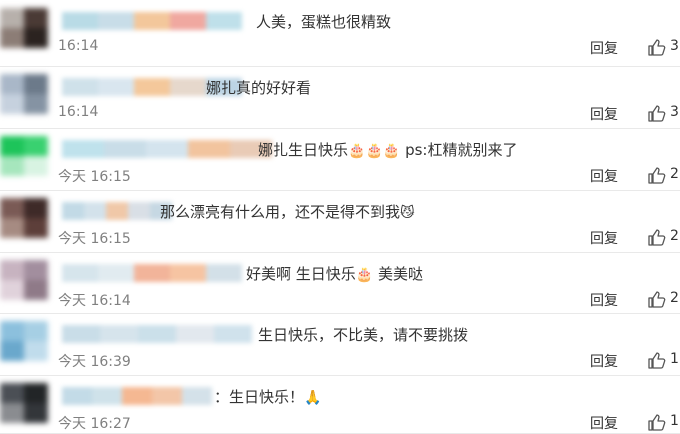 The image size is (680, 434). I want to click on comment-body: 娜扎生日快乐, so click(303, 150).